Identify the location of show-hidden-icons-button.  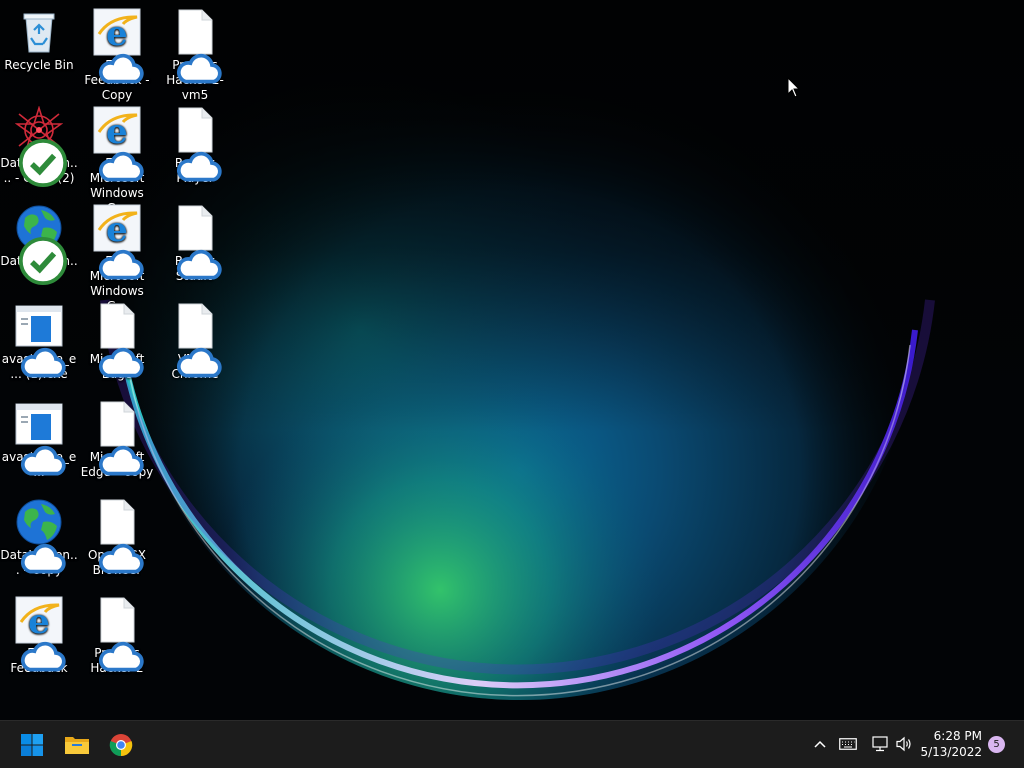
(820, 744).